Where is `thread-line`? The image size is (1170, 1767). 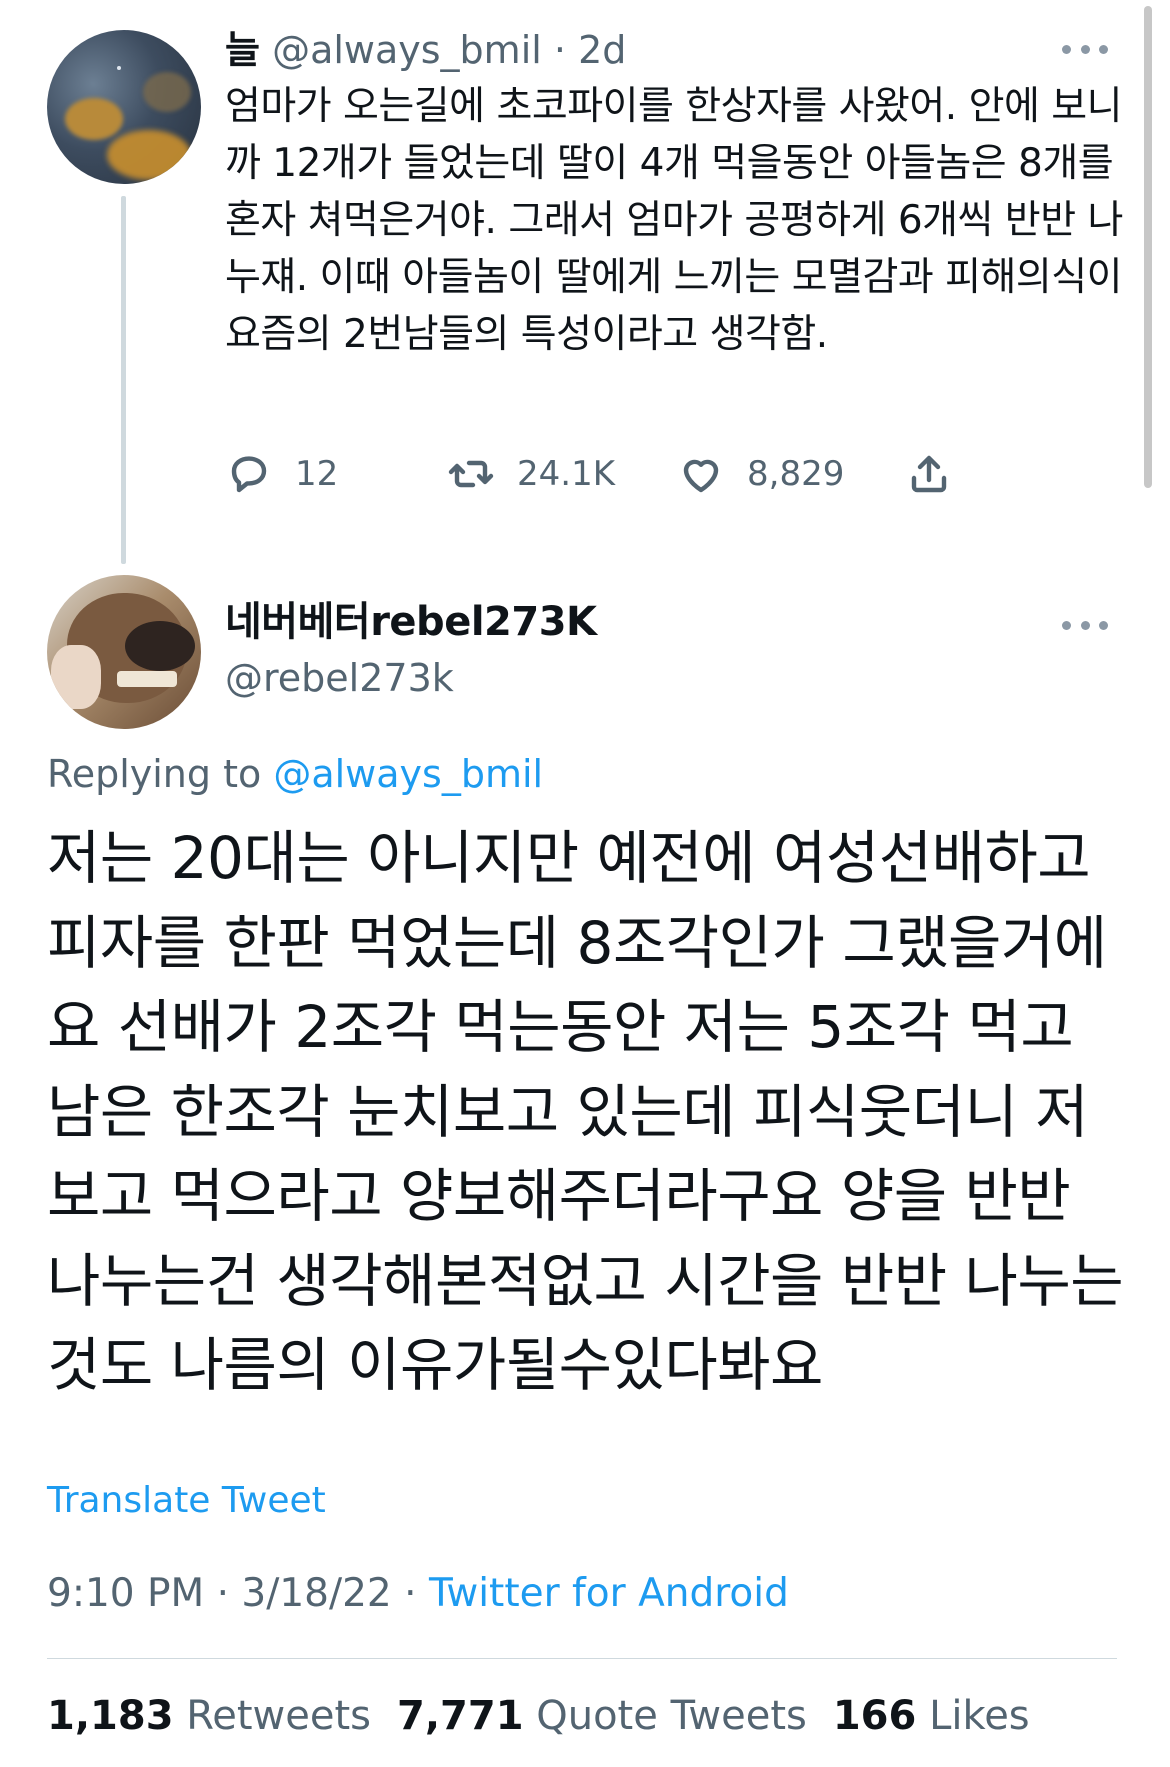
thread-line is located at coordinates (123, 380).